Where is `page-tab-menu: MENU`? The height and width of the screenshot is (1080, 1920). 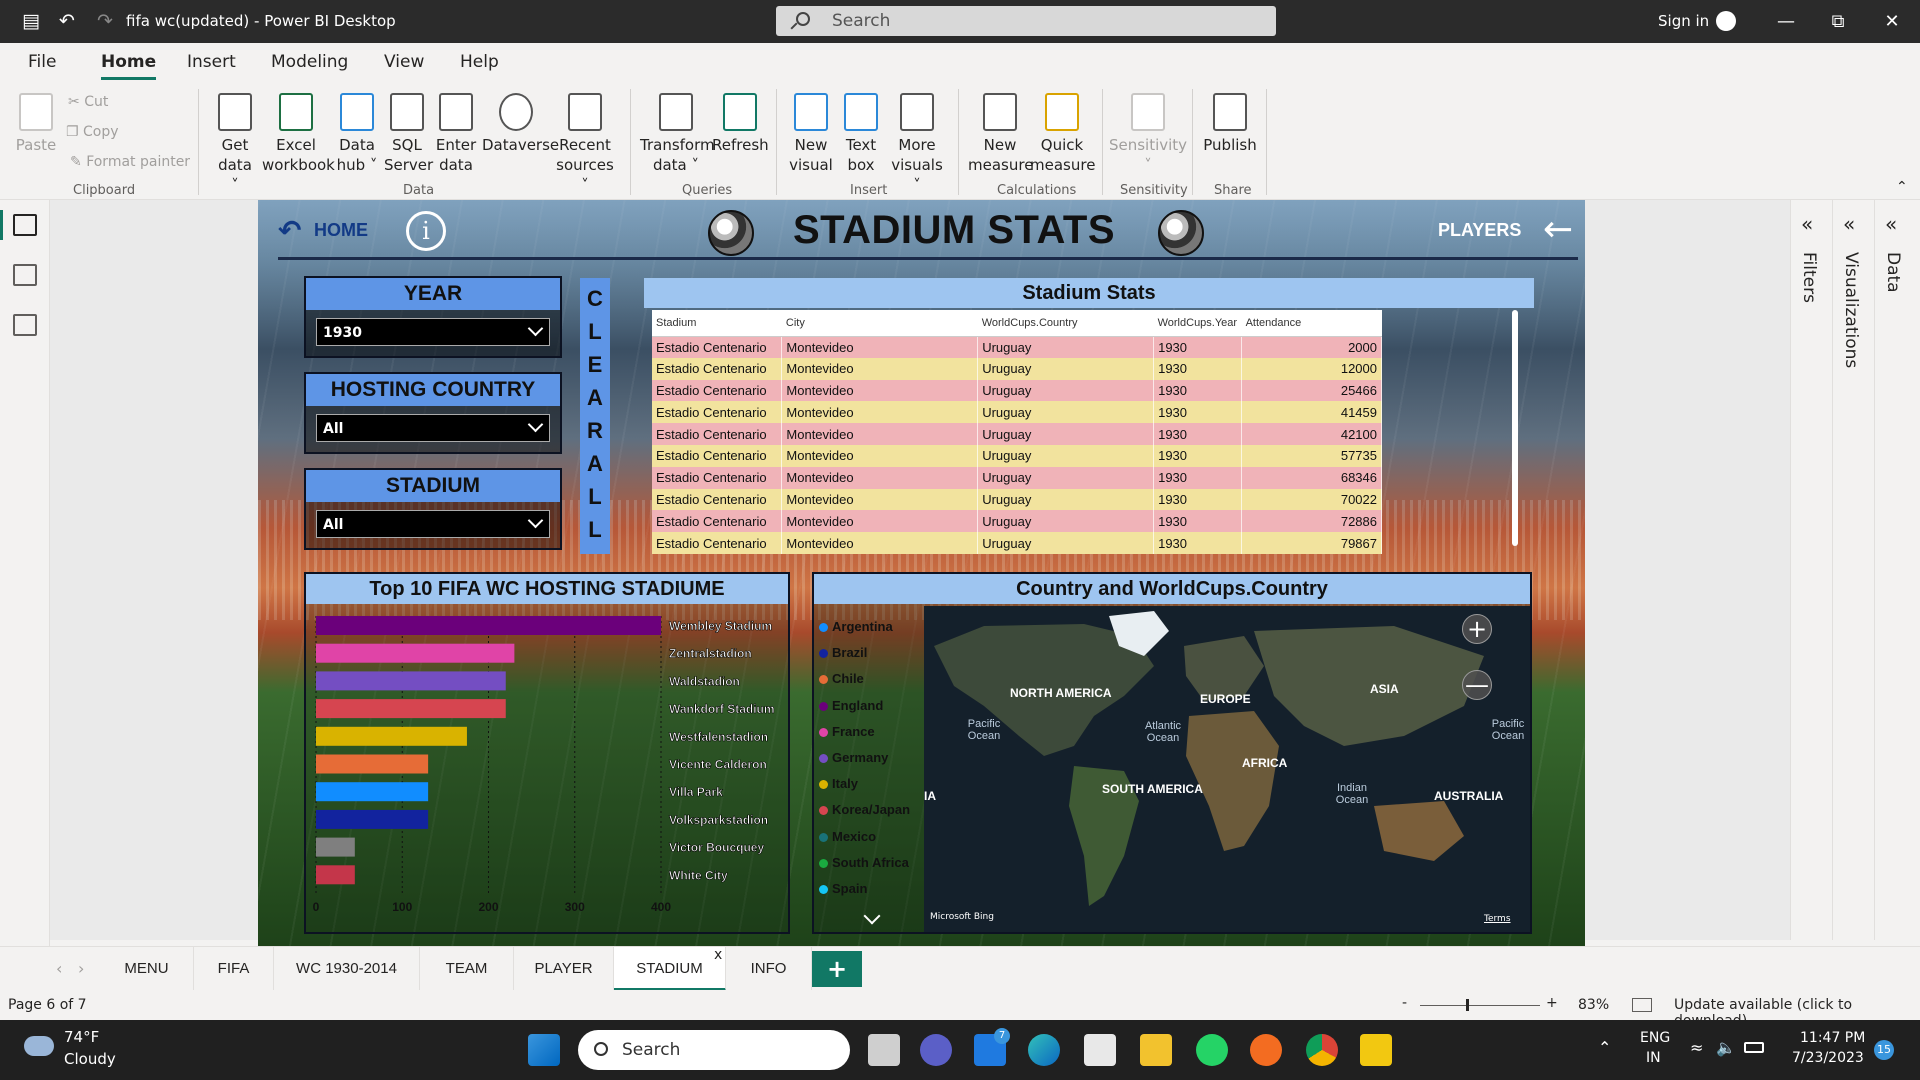 page-tab-menu: MENU is located at coordinates (147, 969).